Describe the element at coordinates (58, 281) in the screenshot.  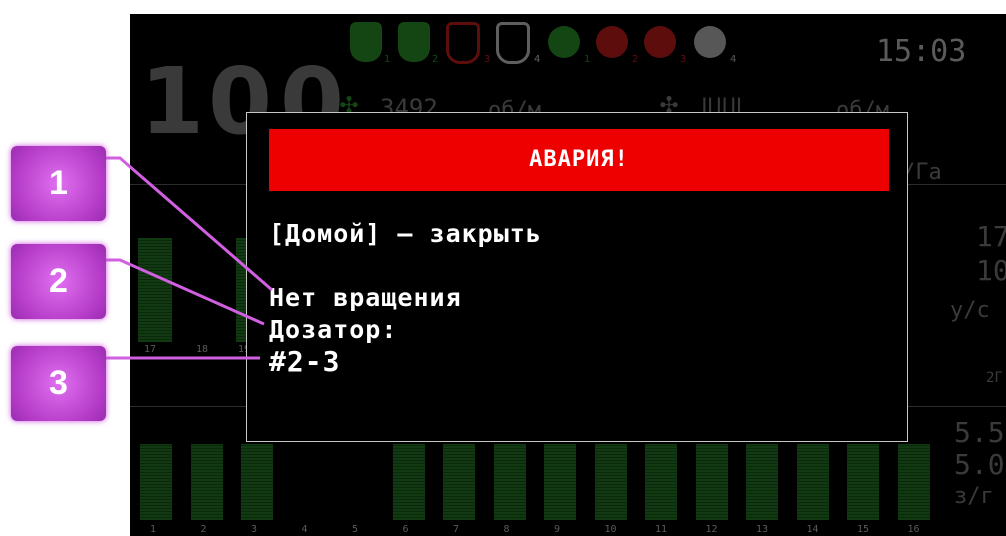
I see `callout-2: 2` at that location.